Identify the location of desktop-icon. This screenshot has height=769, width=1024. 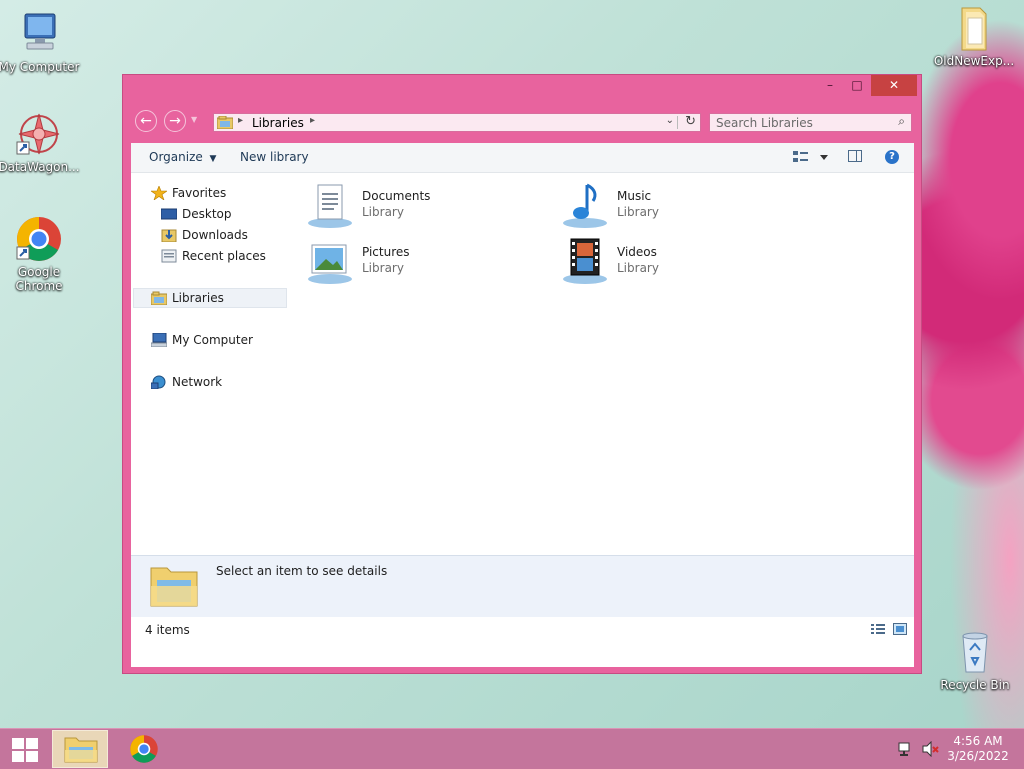
(169, 214).